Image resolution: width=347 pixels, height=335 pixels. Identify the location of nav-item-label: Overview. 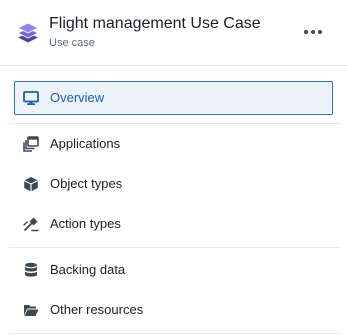
(77, 97).